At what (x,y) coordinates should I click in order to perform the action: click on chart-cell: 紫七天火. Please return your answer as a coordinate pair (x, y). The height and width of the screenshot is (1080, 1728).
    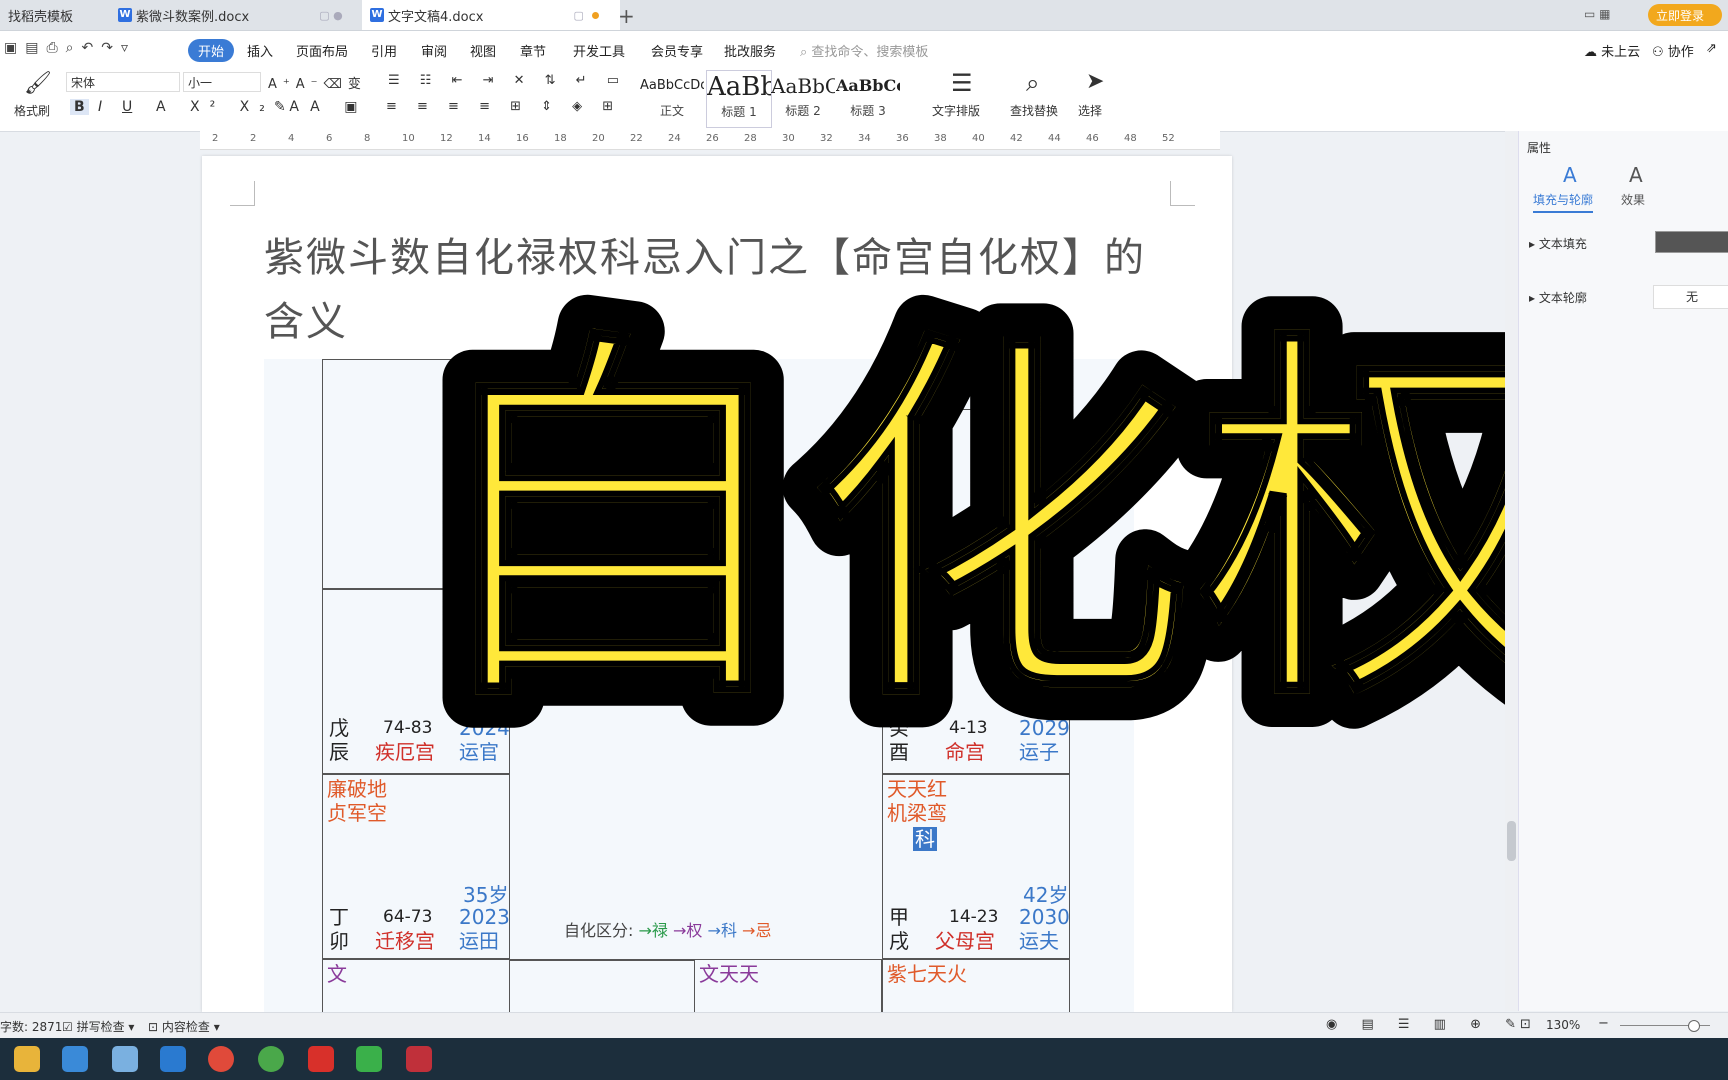
    Looking at the image, I should click on (976, 985).